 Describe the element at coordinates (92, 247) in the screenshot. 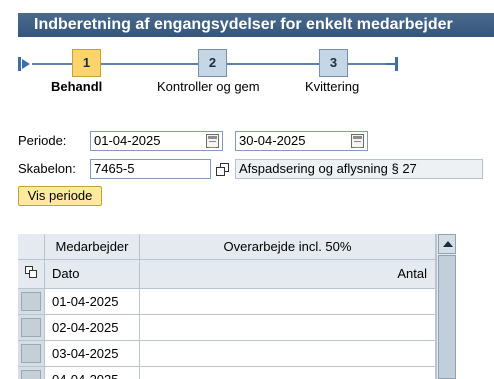

I see `header-medarbejder: Medarbejder` at that location.